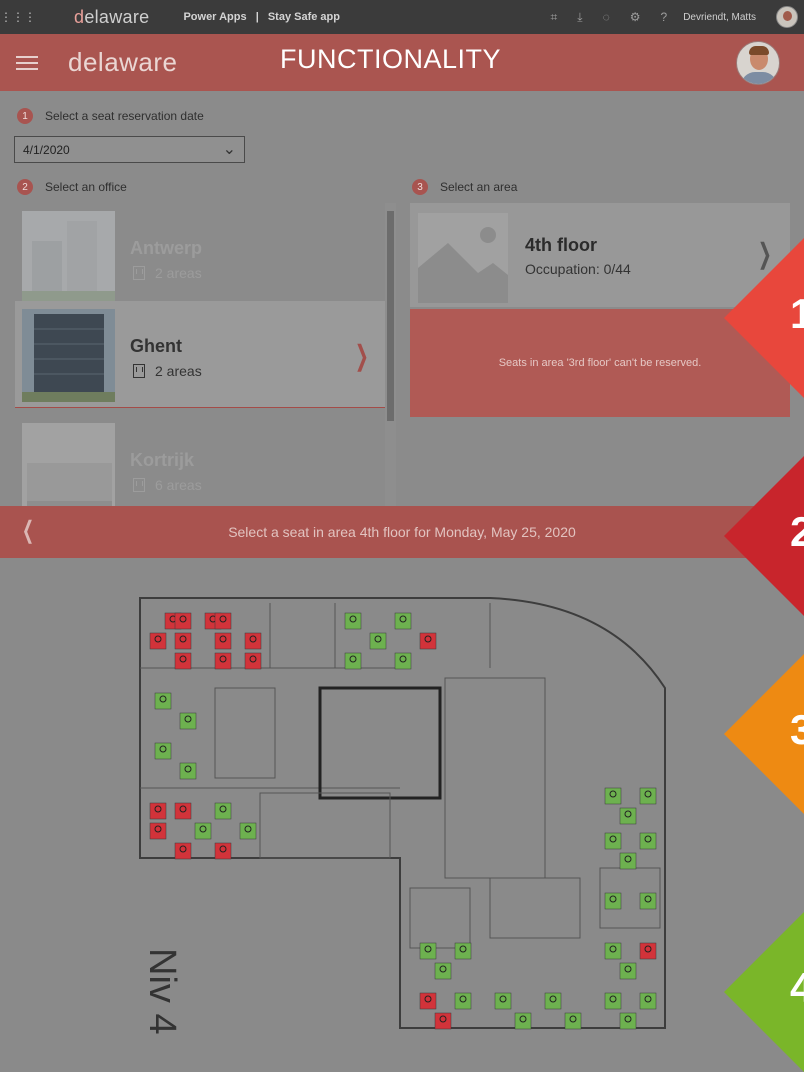 The height and width of the screenshot is (1072, 804). What do you see at coordinates (664, 17) in the screenshot?
I see `help-icon: ?` at bounding box center [664, 17].